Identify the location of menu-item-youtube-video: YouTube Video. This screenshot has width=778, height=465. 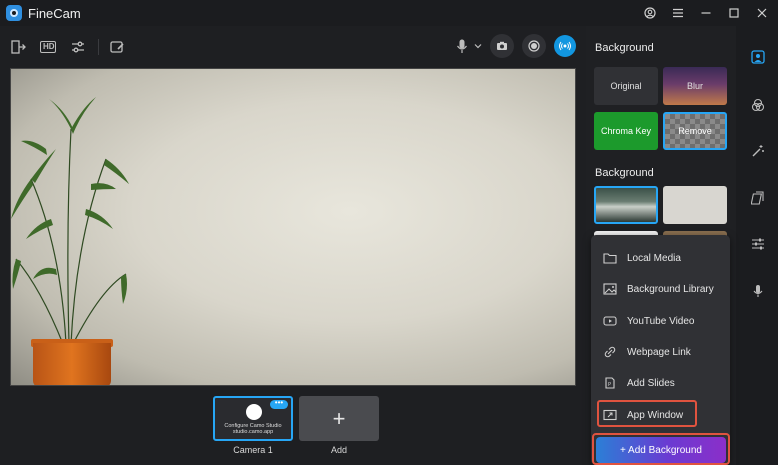
(660, 321).